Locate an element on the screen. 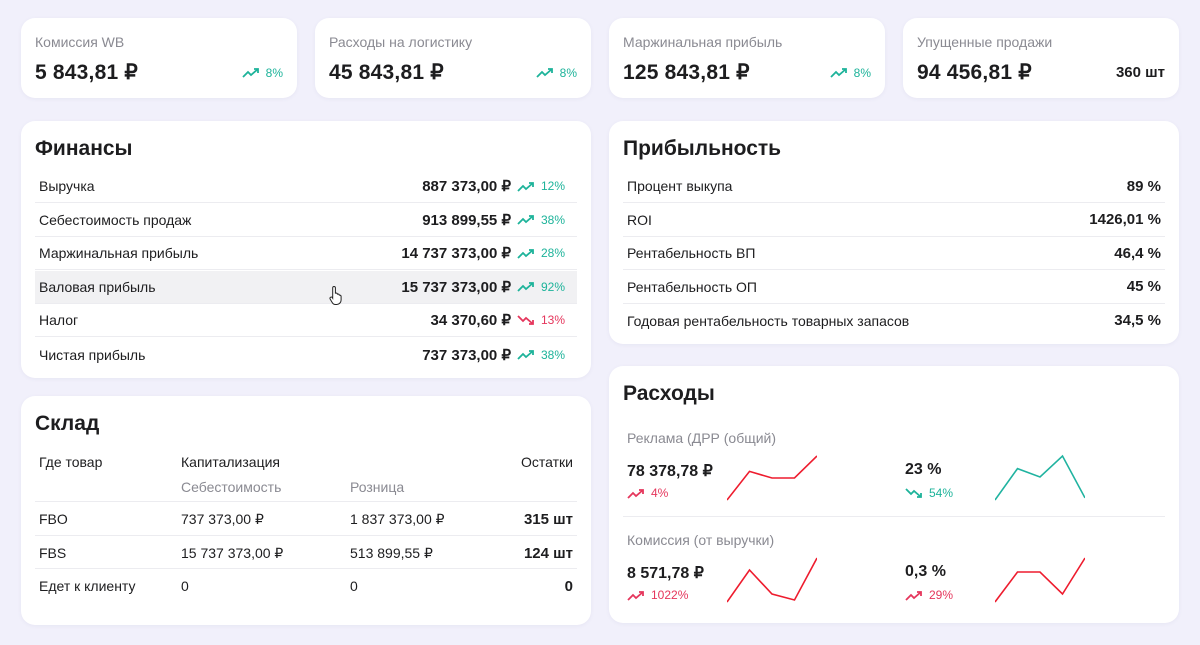 This screenshot has height=645, width=1200. finance-row: Маржинальная прибыль 14 737 373,00 ₽ 28% is located at coordinates (306, 254).